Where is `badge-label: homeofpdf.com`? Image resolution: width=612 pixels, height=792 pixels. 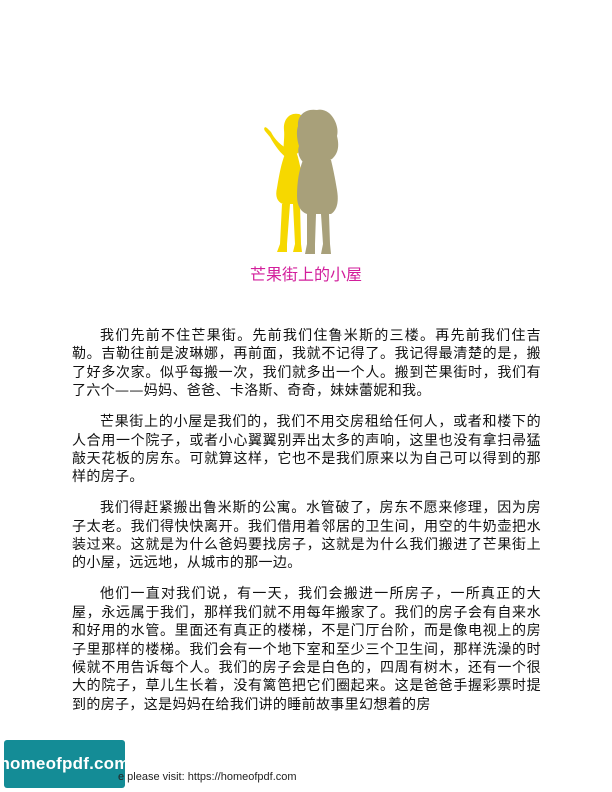
badge-label: homeofpdf.com is located at coordinates (65, 763).